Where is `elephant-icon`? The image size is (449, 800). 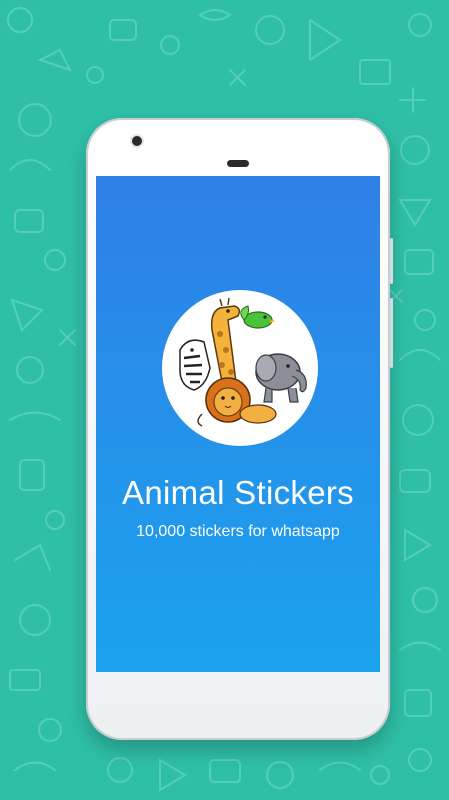
elephant-icon is located at coordinates (281, 378).